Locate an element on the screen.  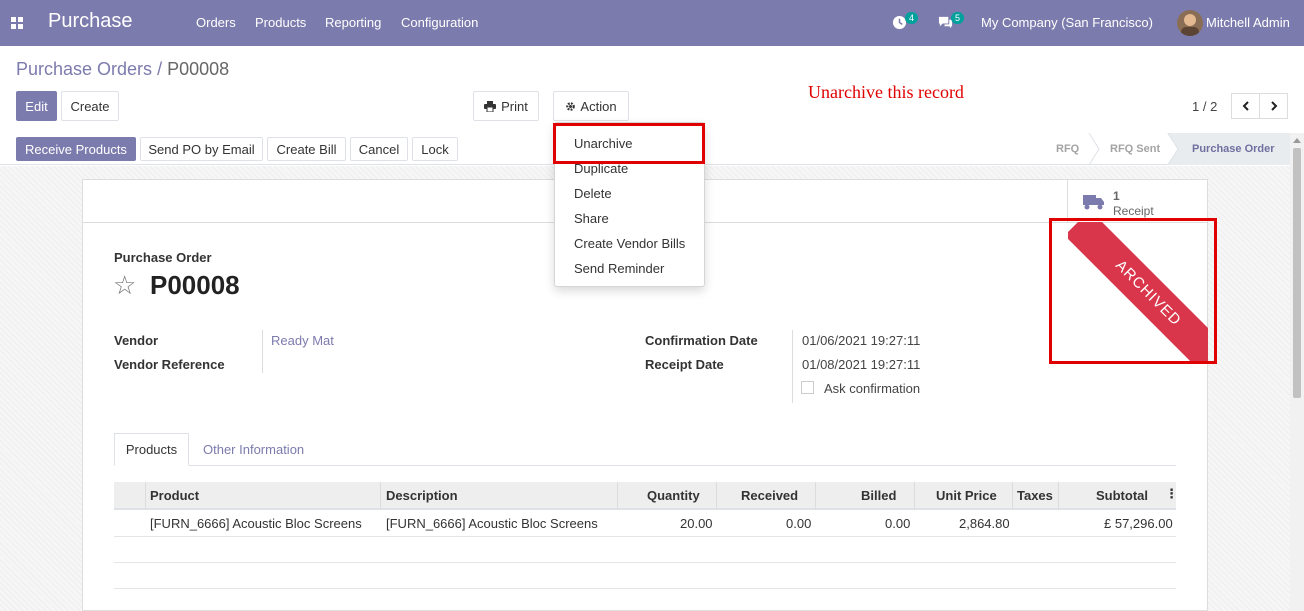
create-bill-button: Create Bill is located at coordinates (306, 149).